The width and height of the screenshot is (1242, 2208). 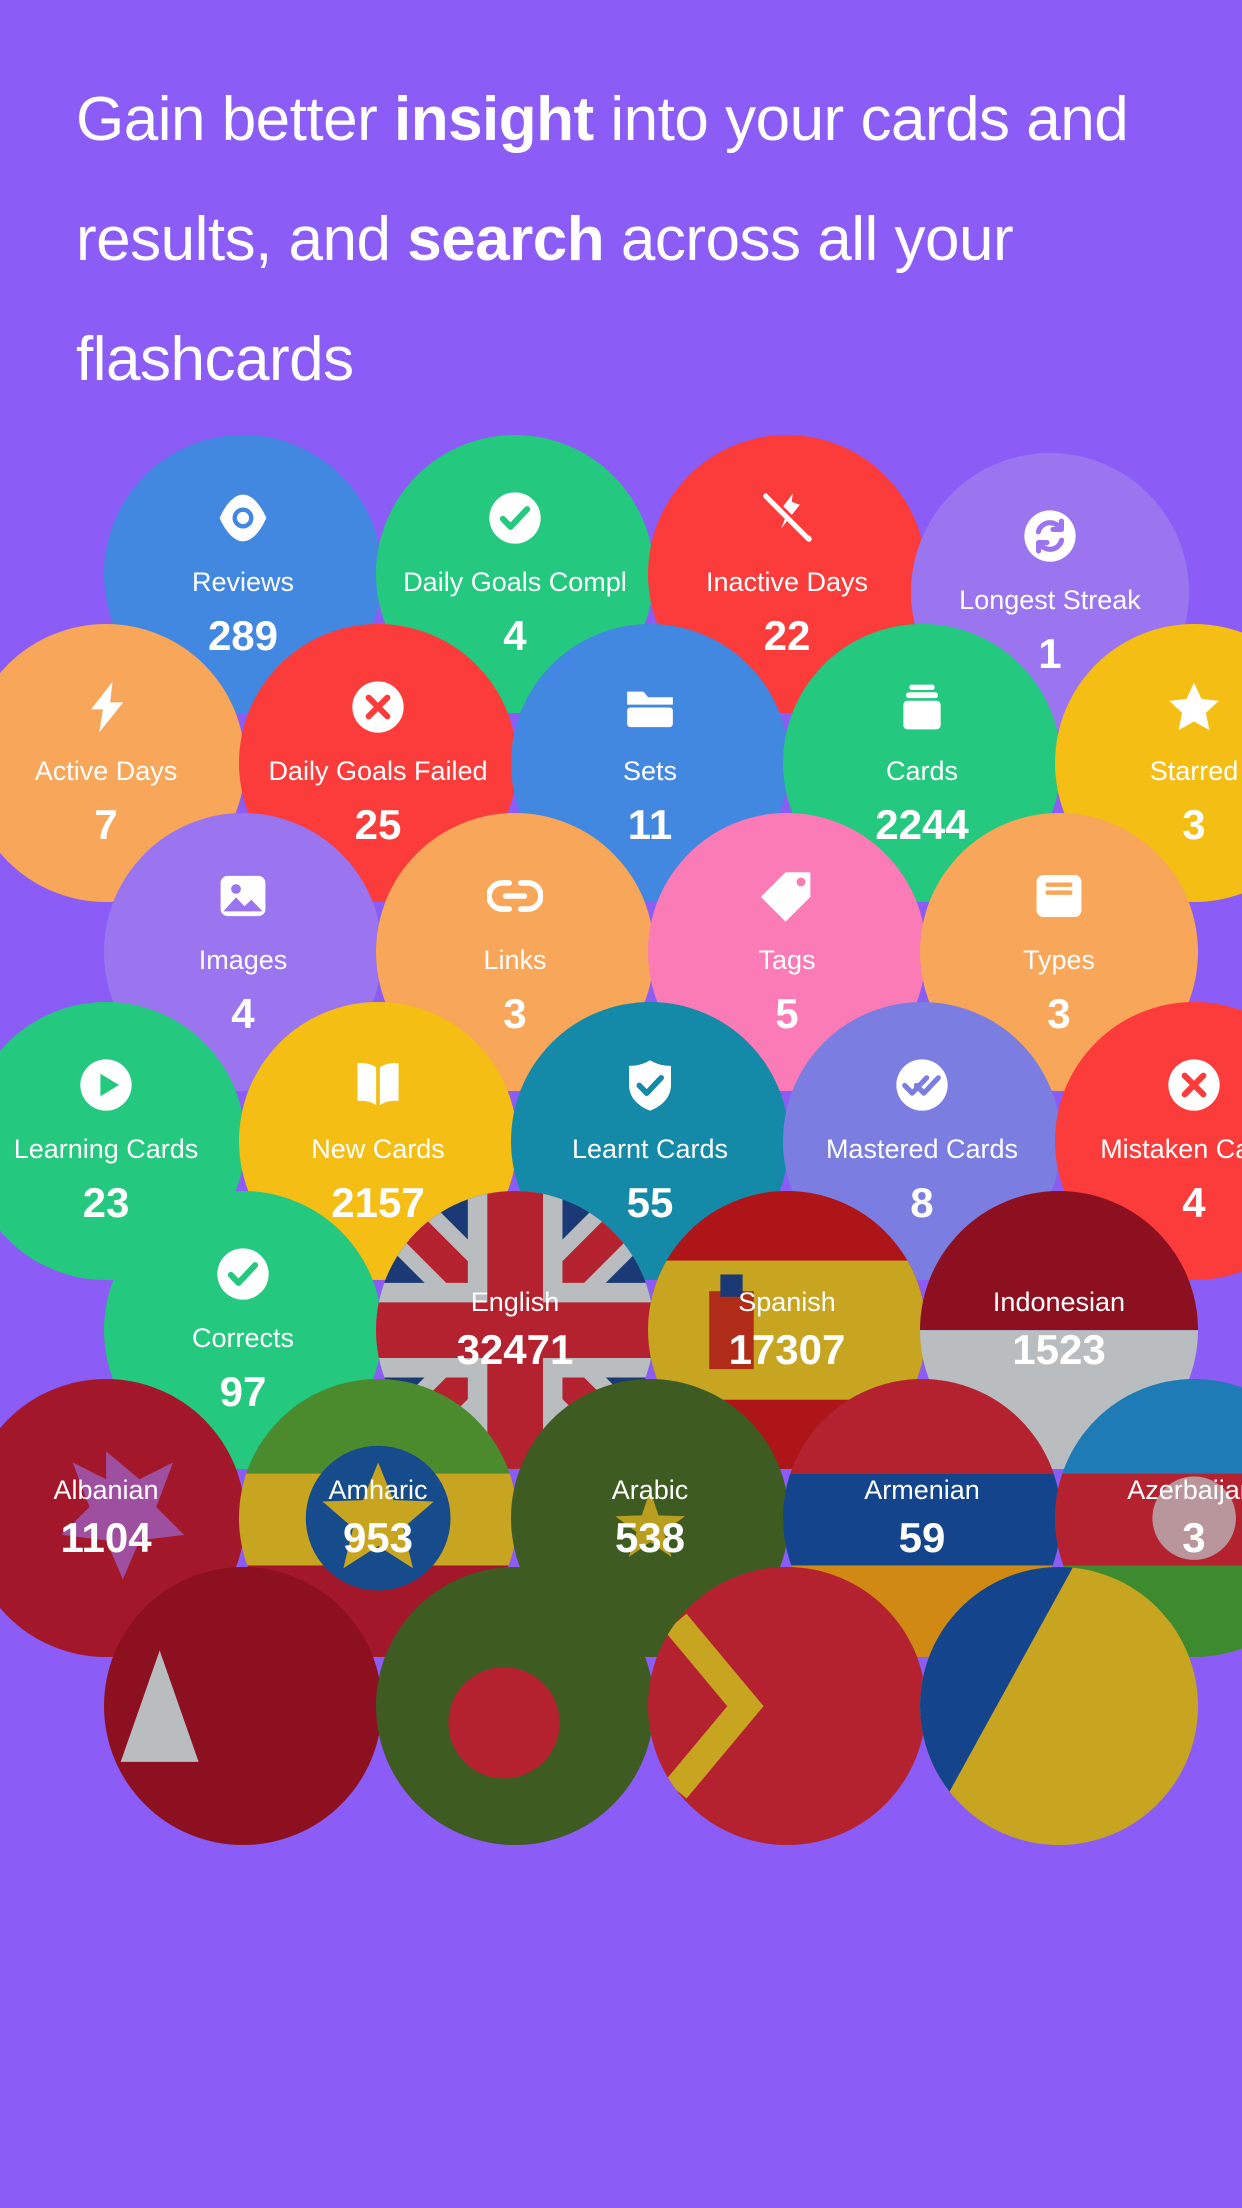 What do you see at coordinates (378, 1537) in the screenshot?
I see `bubble-value: 953` at bounding box center [378, 1537].